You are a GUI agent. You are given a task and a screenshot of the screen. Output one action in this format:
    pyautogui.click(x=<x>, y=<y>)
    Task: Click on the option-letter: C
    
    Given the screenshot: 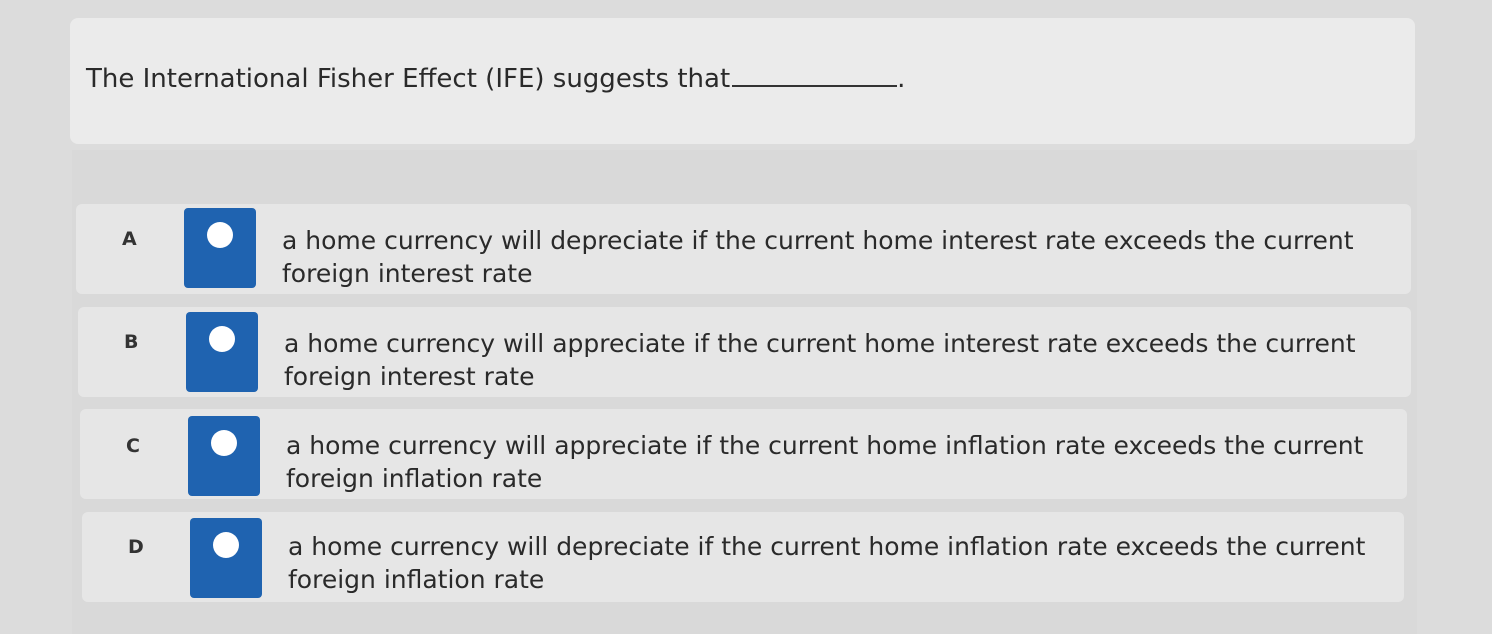 What is the action you would take?
    pyautogui.click(x=133, y=446)
    